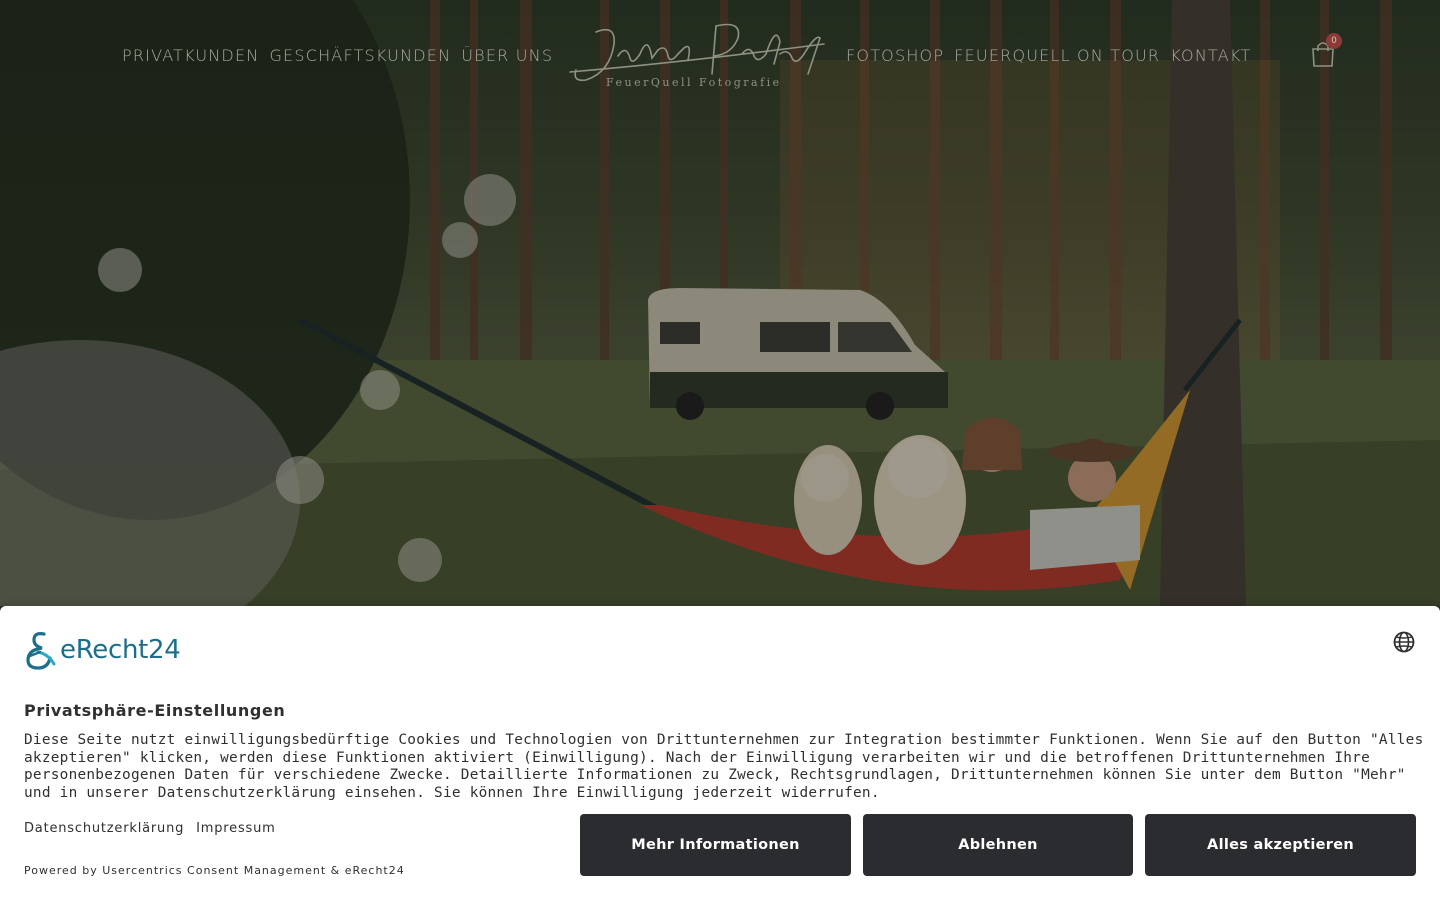 This screenshot has height=900, width=1440. Describe the element at coordinates (41, 651) in the screenshot. I see `erecht24-logo-icon` at that location.